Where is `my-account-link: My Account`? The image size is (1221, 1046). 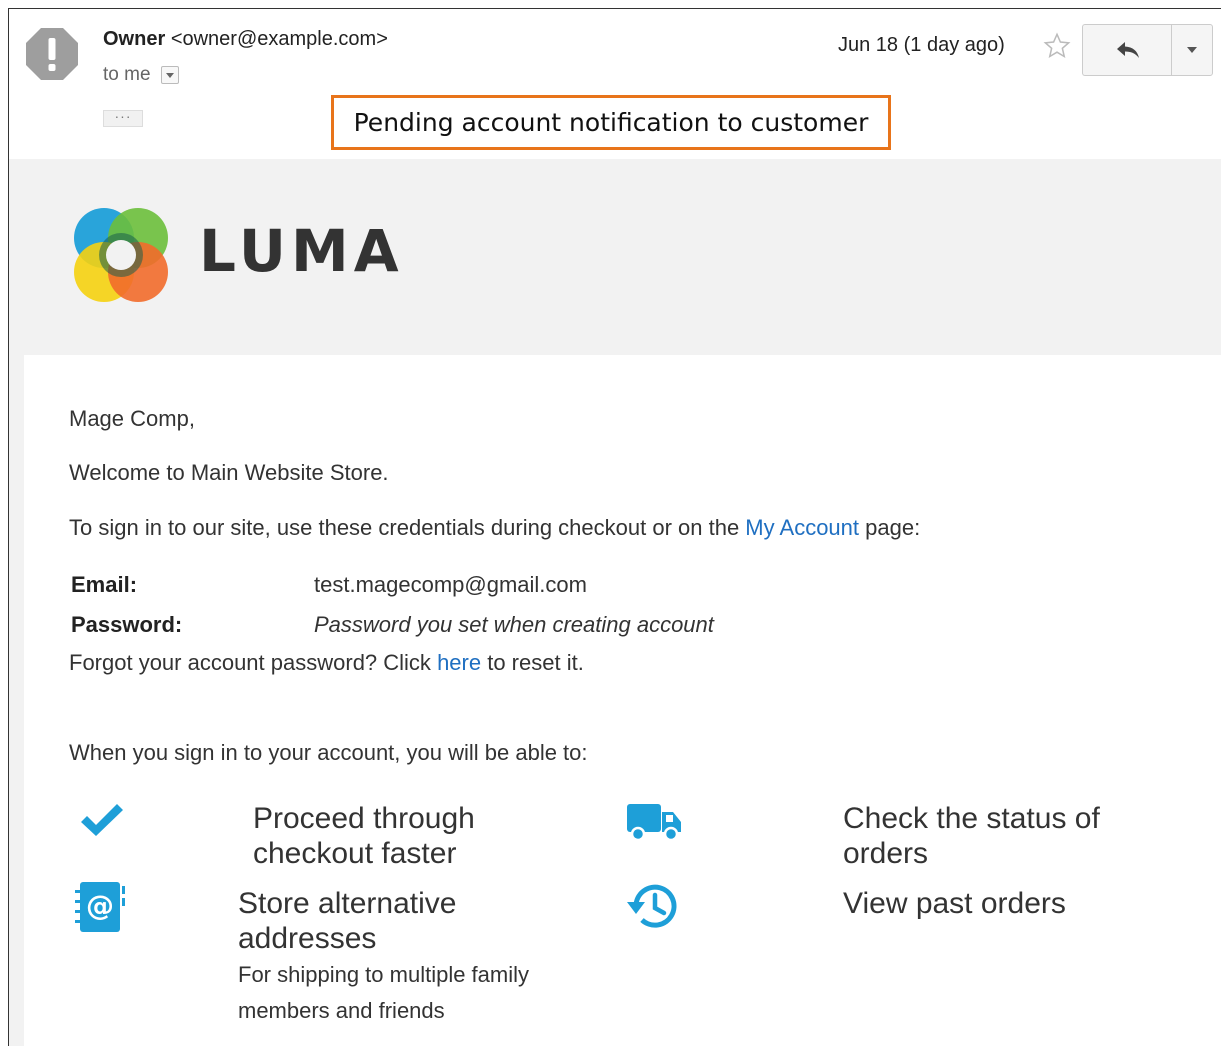 my-account-link: My Account is located at coordinates (802, 527).